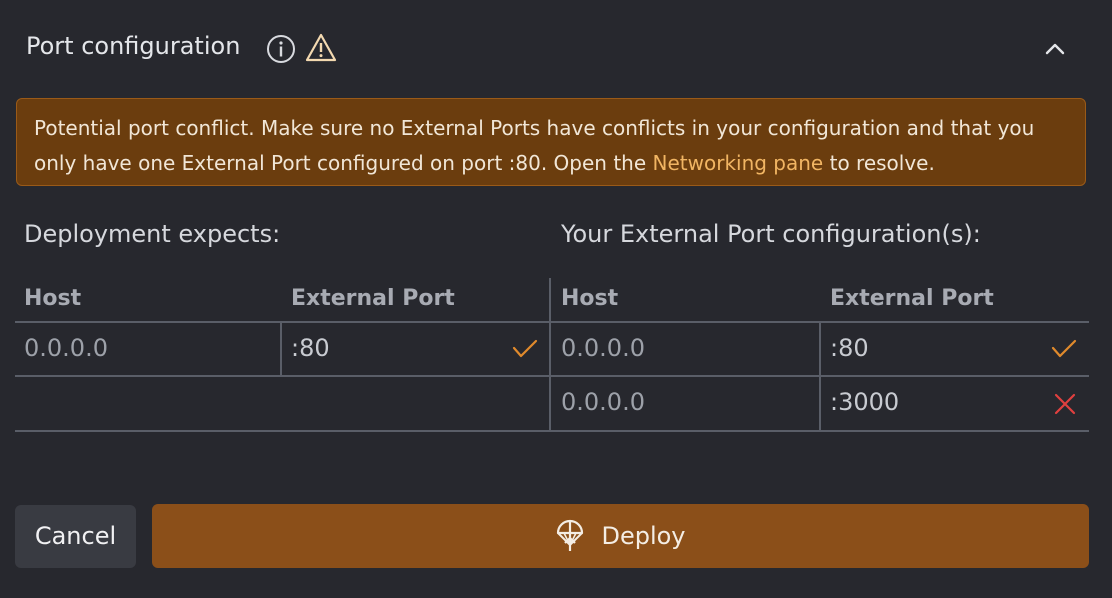  I want to click on alert-suffix: to resolve., so click(879, 163).